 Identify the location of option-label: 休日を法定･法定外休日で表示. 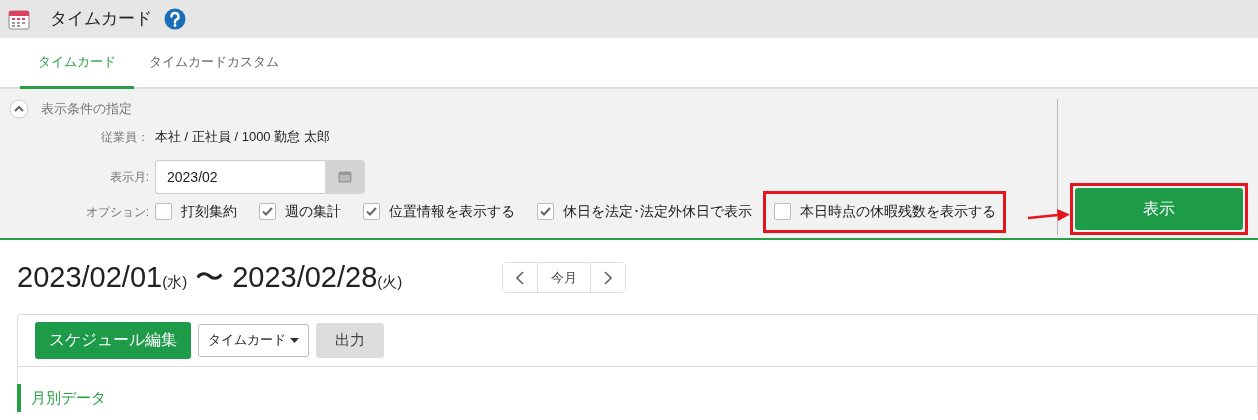
(657, 211).